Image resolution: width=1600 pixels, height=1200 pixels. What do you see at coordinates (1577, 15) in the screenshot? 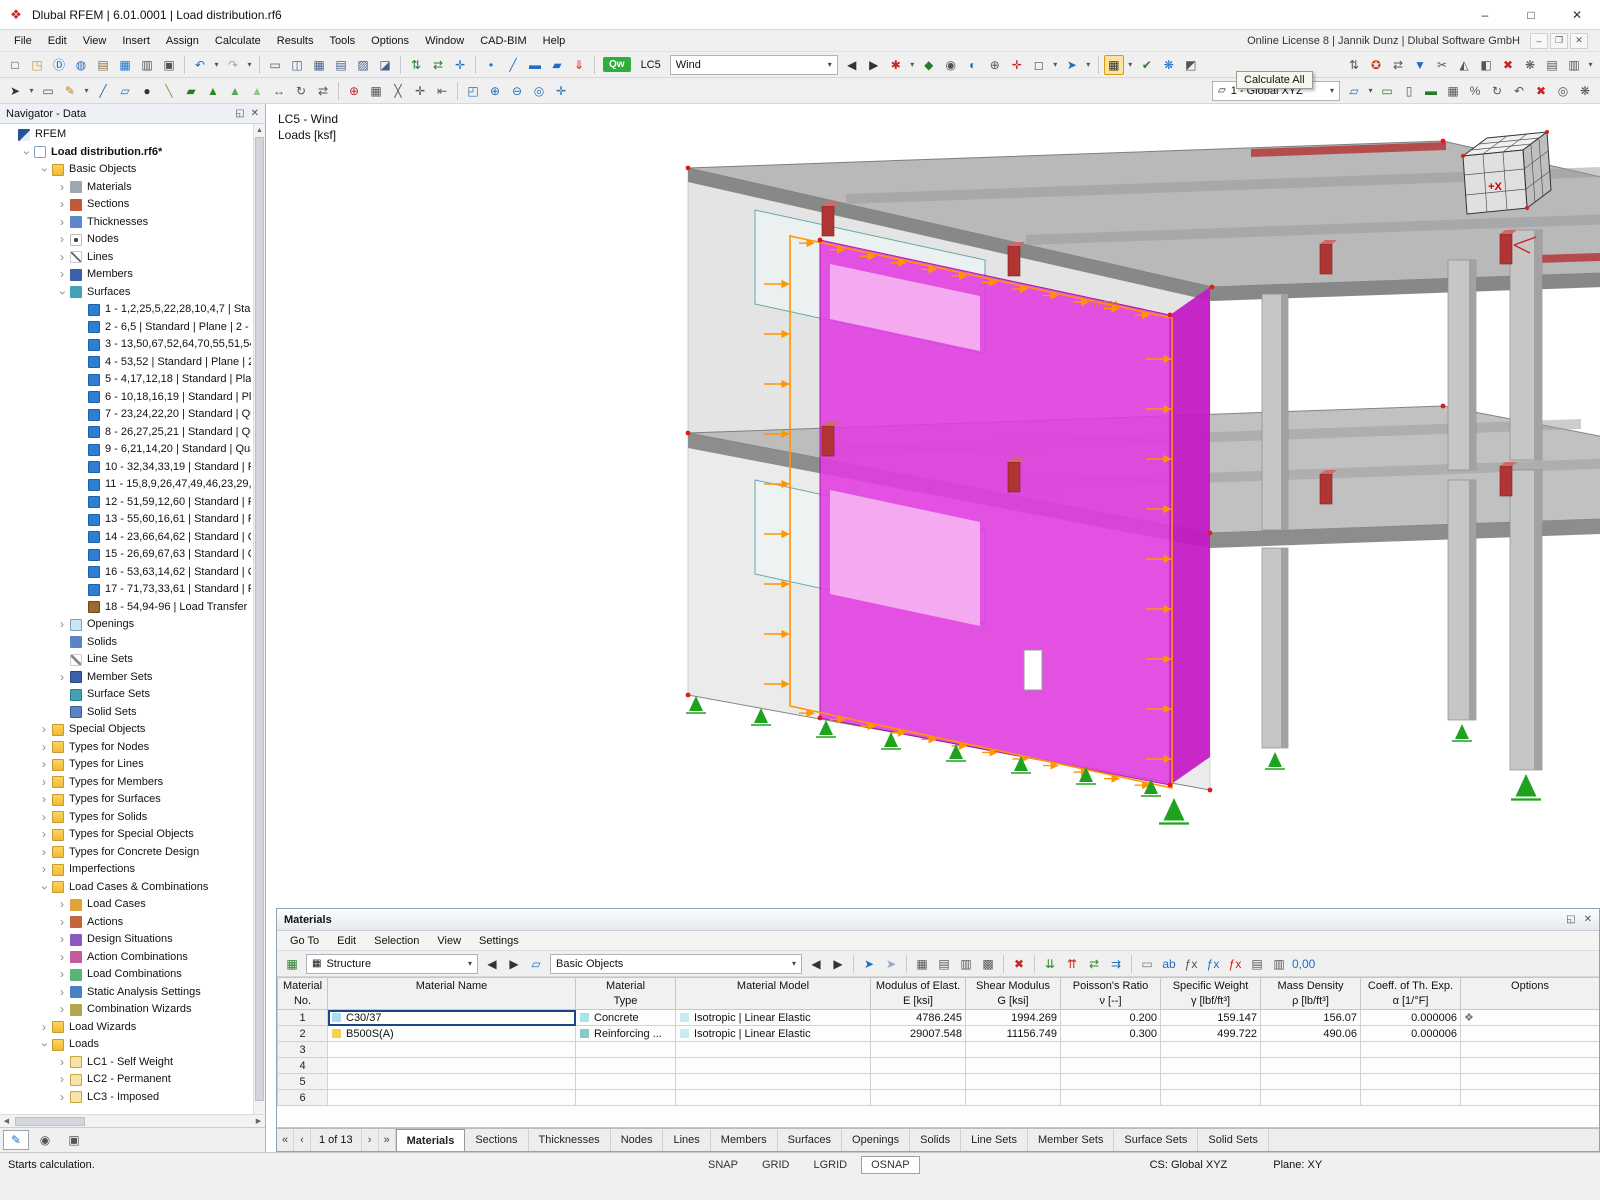
I see `close-button: ✕` at bounding box center [1577, 15].